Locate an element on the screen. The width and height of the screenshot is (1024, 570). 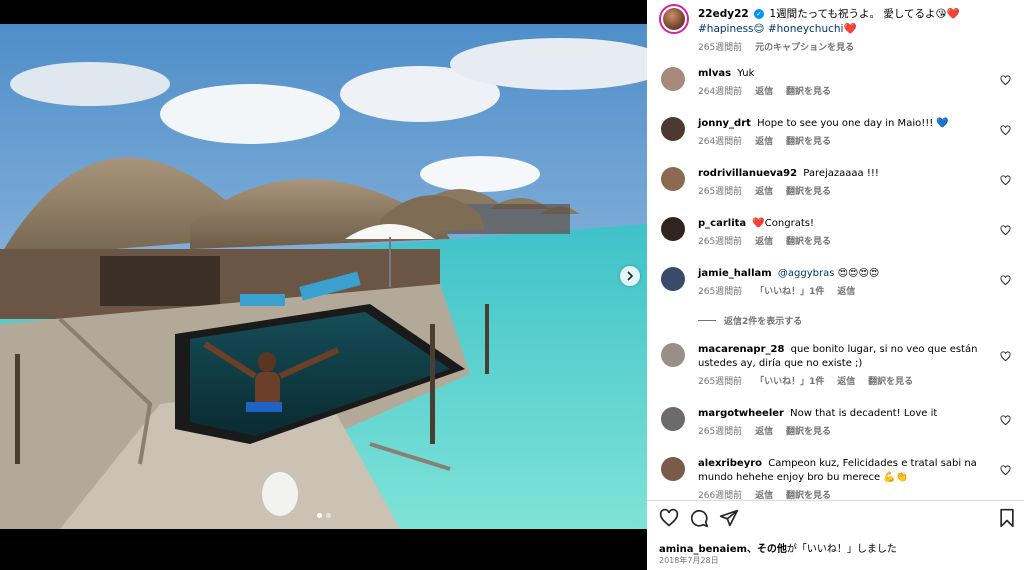
comment-text: Yuk is located at coordinates (746, 73).